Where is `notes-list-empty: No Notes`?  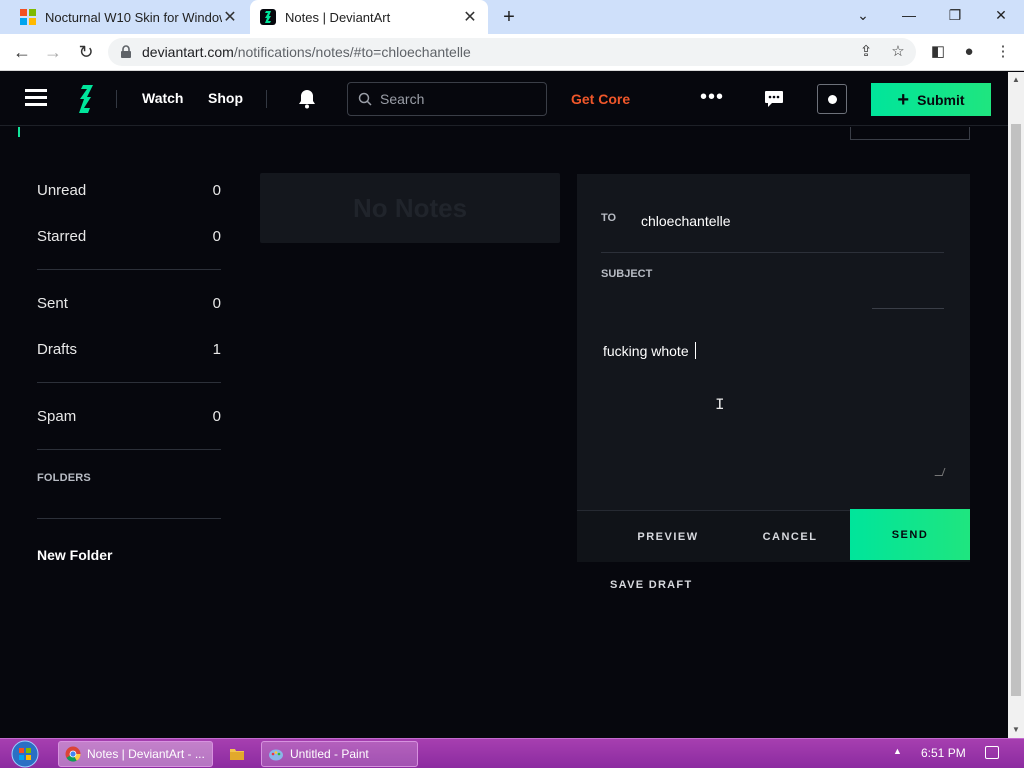 notes-list-empty: No Notes is located at coordinates (410, 208).